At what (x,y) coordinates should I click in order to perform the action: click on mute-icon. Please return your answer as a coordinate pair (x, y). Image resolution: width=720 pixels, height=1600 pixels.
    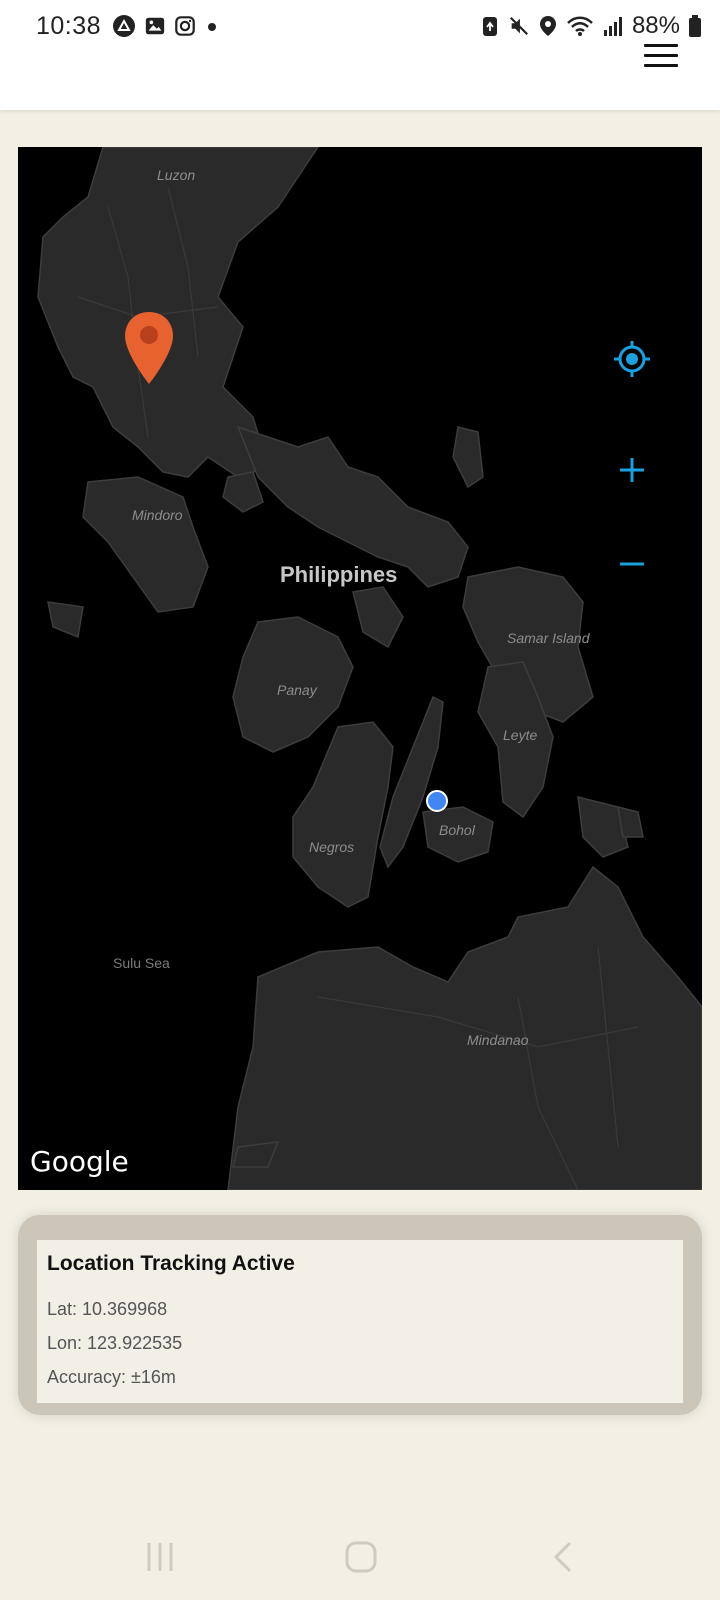
    Looking at the image, I should click on (518, 26).